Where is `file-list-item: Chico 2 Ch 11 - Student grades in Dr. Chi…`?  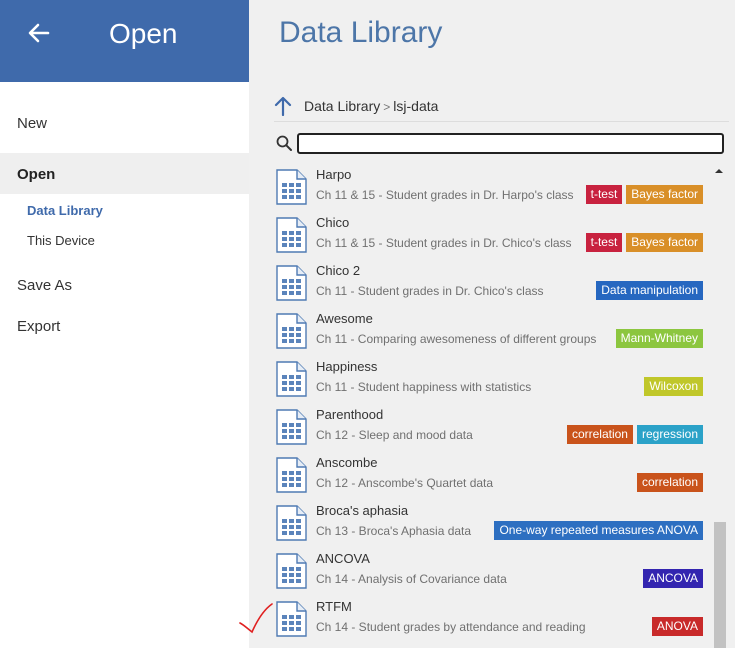
file-list-item: Chico 2 Ch 11 - Student grades in Dr. Chi… is located at coordinates (489, 282).